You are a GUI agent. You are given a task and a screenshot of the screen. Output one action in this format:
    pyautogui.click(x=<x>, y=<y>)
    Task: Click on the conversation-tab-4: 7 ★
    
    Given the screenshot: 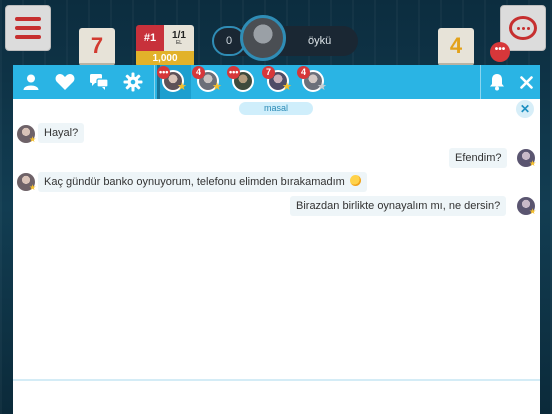 What is the action you would take?
    pyautogui.click(x=279, y=82)
    